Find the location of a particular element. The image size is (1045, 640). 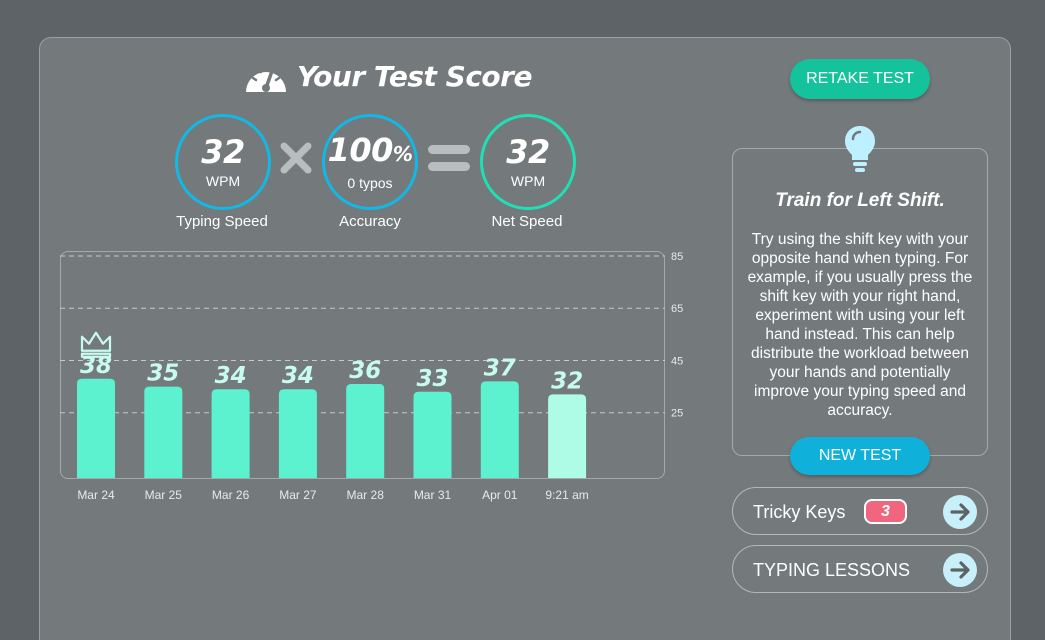

new-test-button: NEW TEST is located at coordinates (860, 456).